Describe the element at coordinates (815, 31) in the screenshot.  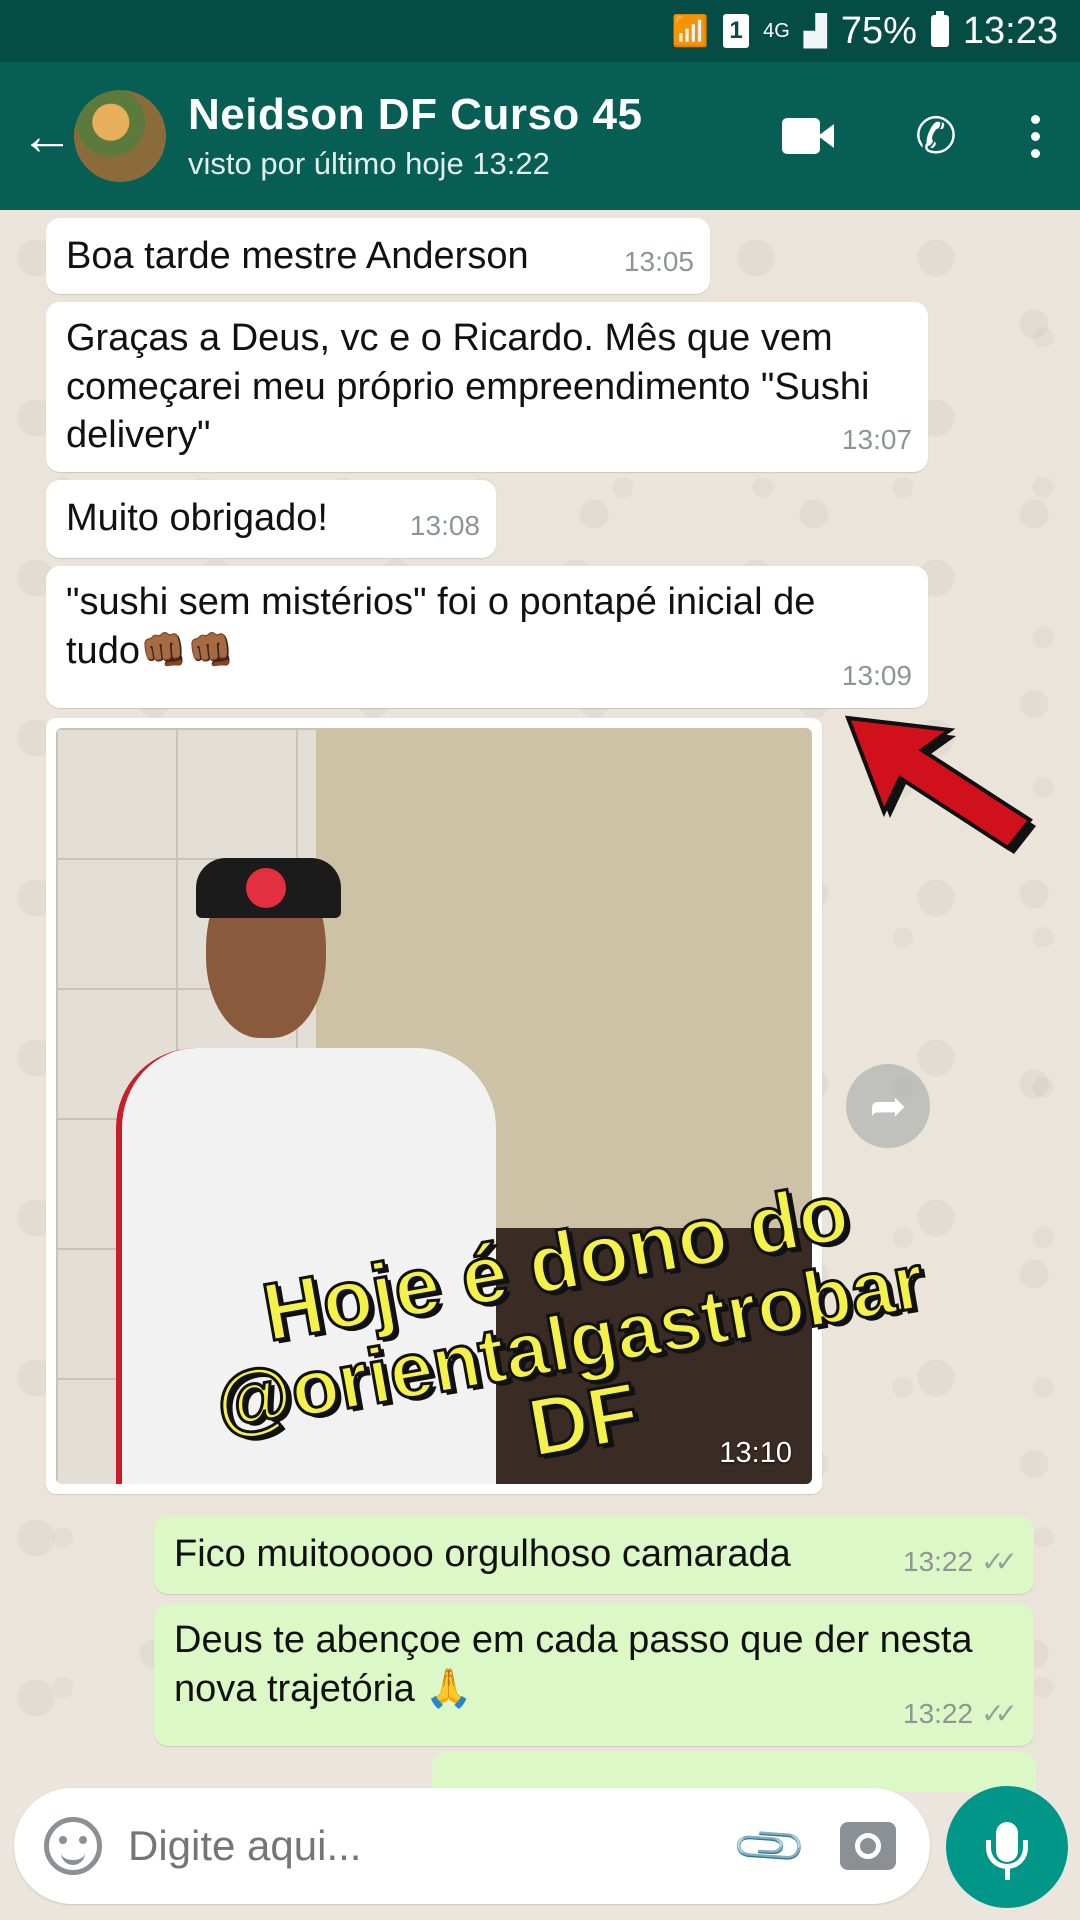
I see `signal-icon: ▟` at that location.